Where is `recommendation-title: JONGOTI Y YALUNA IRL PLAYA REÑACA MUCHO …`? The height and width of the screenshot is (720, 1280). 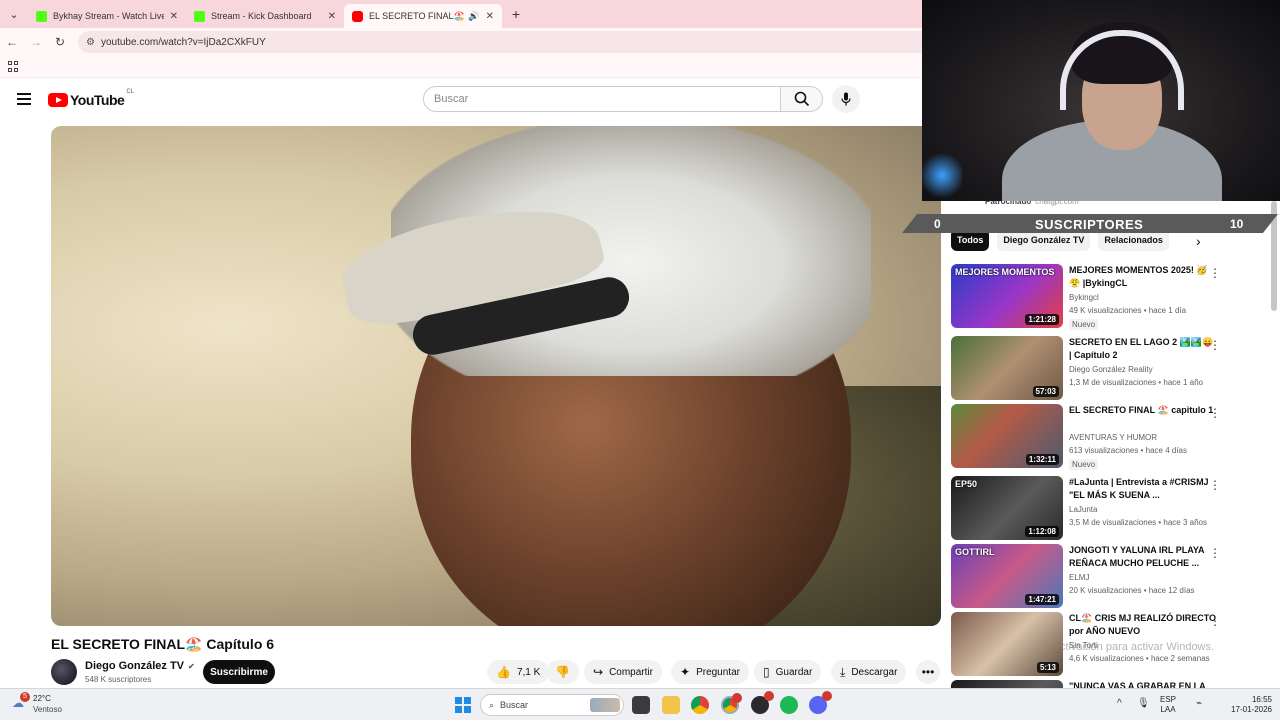 recommendation-title: JONGOTI Y YALUNA IRL PLAYA REÑACA MUCHO … is located at coordinates (1143, 557).